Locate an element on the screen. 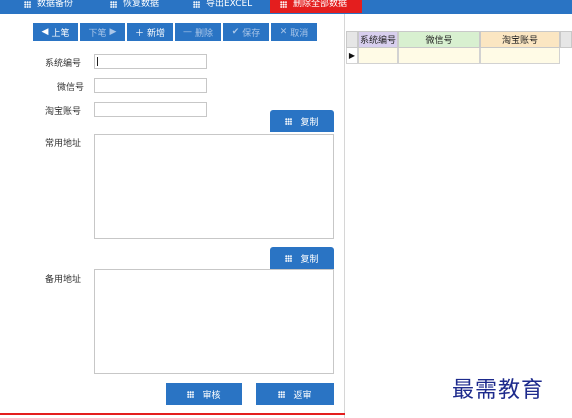 The height and width of the screenshot is (418, 572). tab-label: 恢复数据 is located at coordinates (141, 4).